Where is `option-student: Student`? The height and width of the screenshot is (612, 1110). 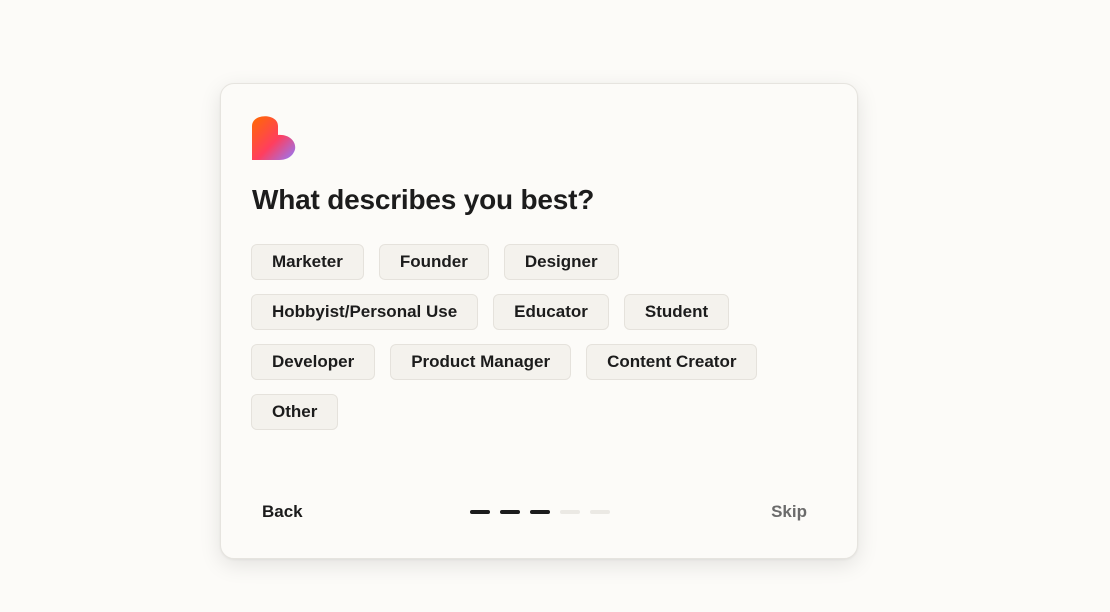 option-student: Student is located at coordinates (676, 312).